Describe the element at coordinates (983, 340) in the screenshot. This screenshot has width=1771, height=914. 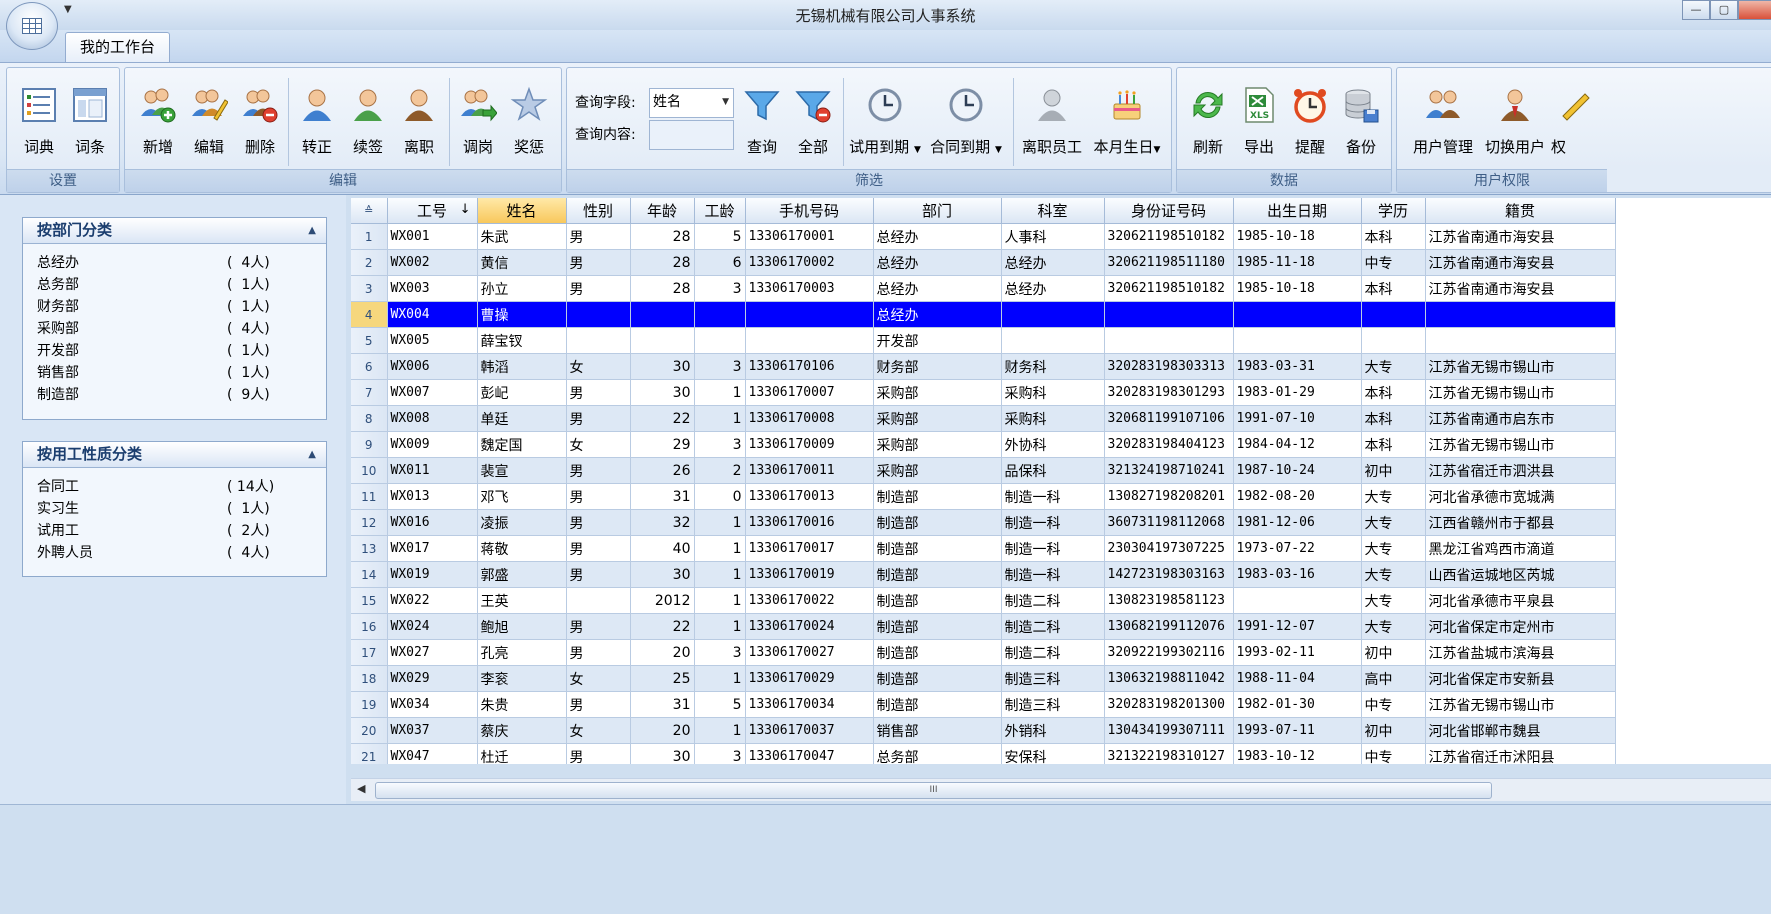
I see `table-row: 5 WX005 薛宝钗 开发部` at that location.